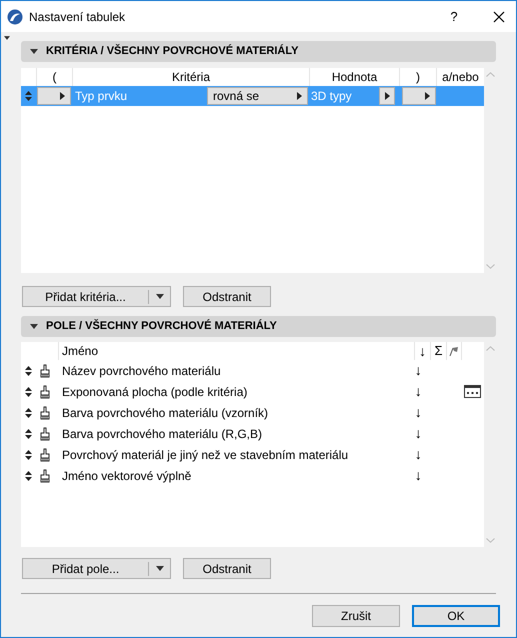 Image resolution: width=517 pixels, height=638 pixels. Describe the element at coordinates (7, 38) in the screenshot. I see `collapse-icon` at that location.